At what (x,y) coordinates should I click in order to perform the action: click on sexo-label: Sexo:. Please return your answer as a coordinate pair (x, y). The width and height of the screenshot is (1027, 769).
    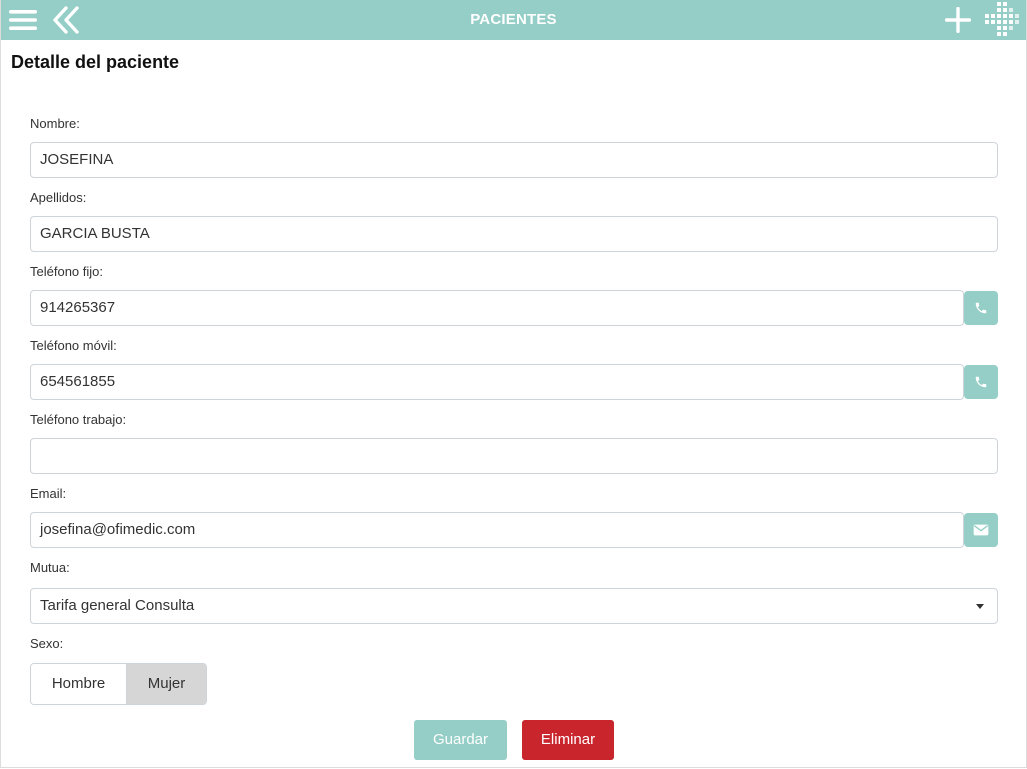
    Looking at the image, I should click on (47, 643).